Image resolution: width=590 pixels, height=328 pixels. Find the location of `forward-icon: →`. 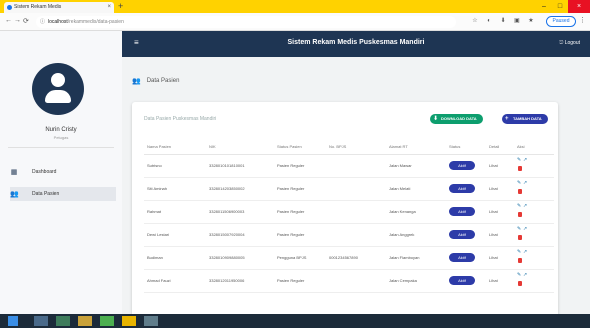

forward-icon: → is located at coordinates (17, 20).